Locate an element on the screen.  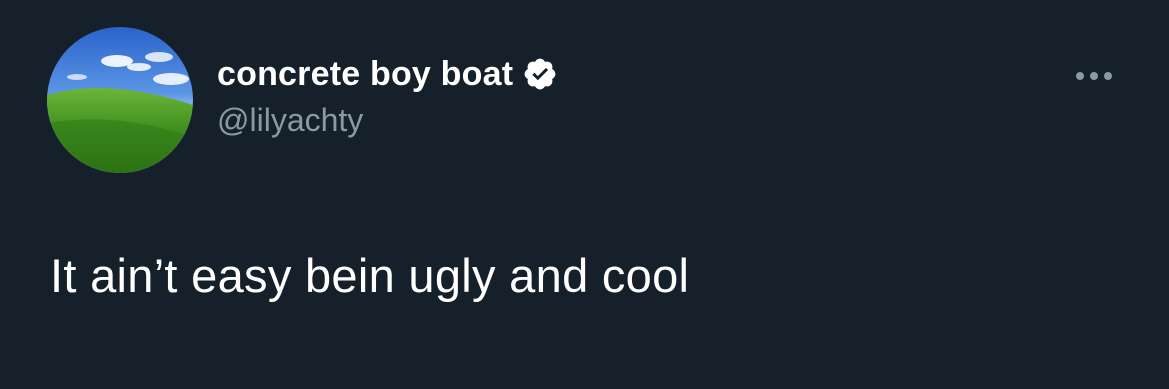
landscape-avatar-image is located at coordinates (120, 100).